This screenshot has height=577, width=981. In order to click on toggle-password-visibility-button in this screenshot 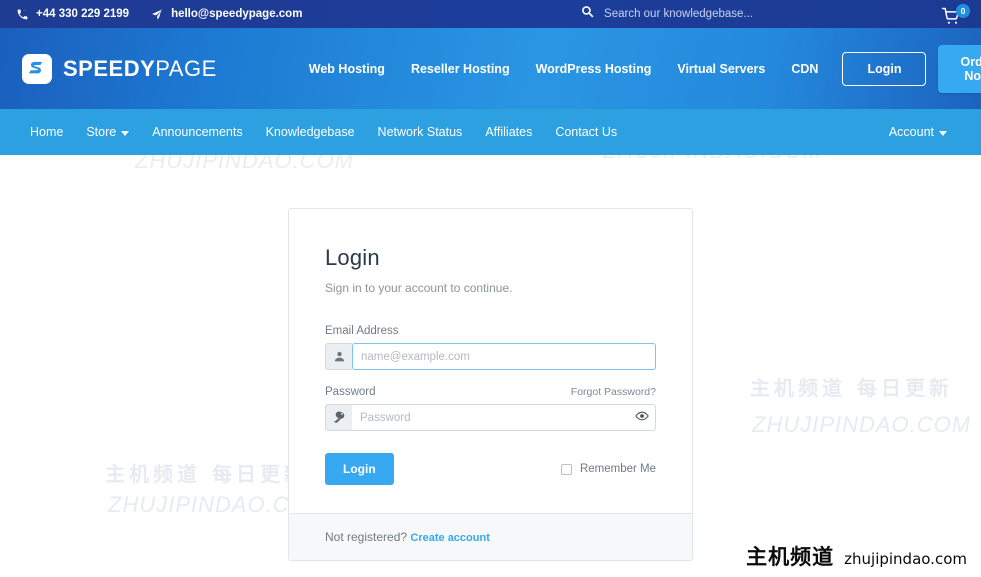, I will do `click(642, 417)`.